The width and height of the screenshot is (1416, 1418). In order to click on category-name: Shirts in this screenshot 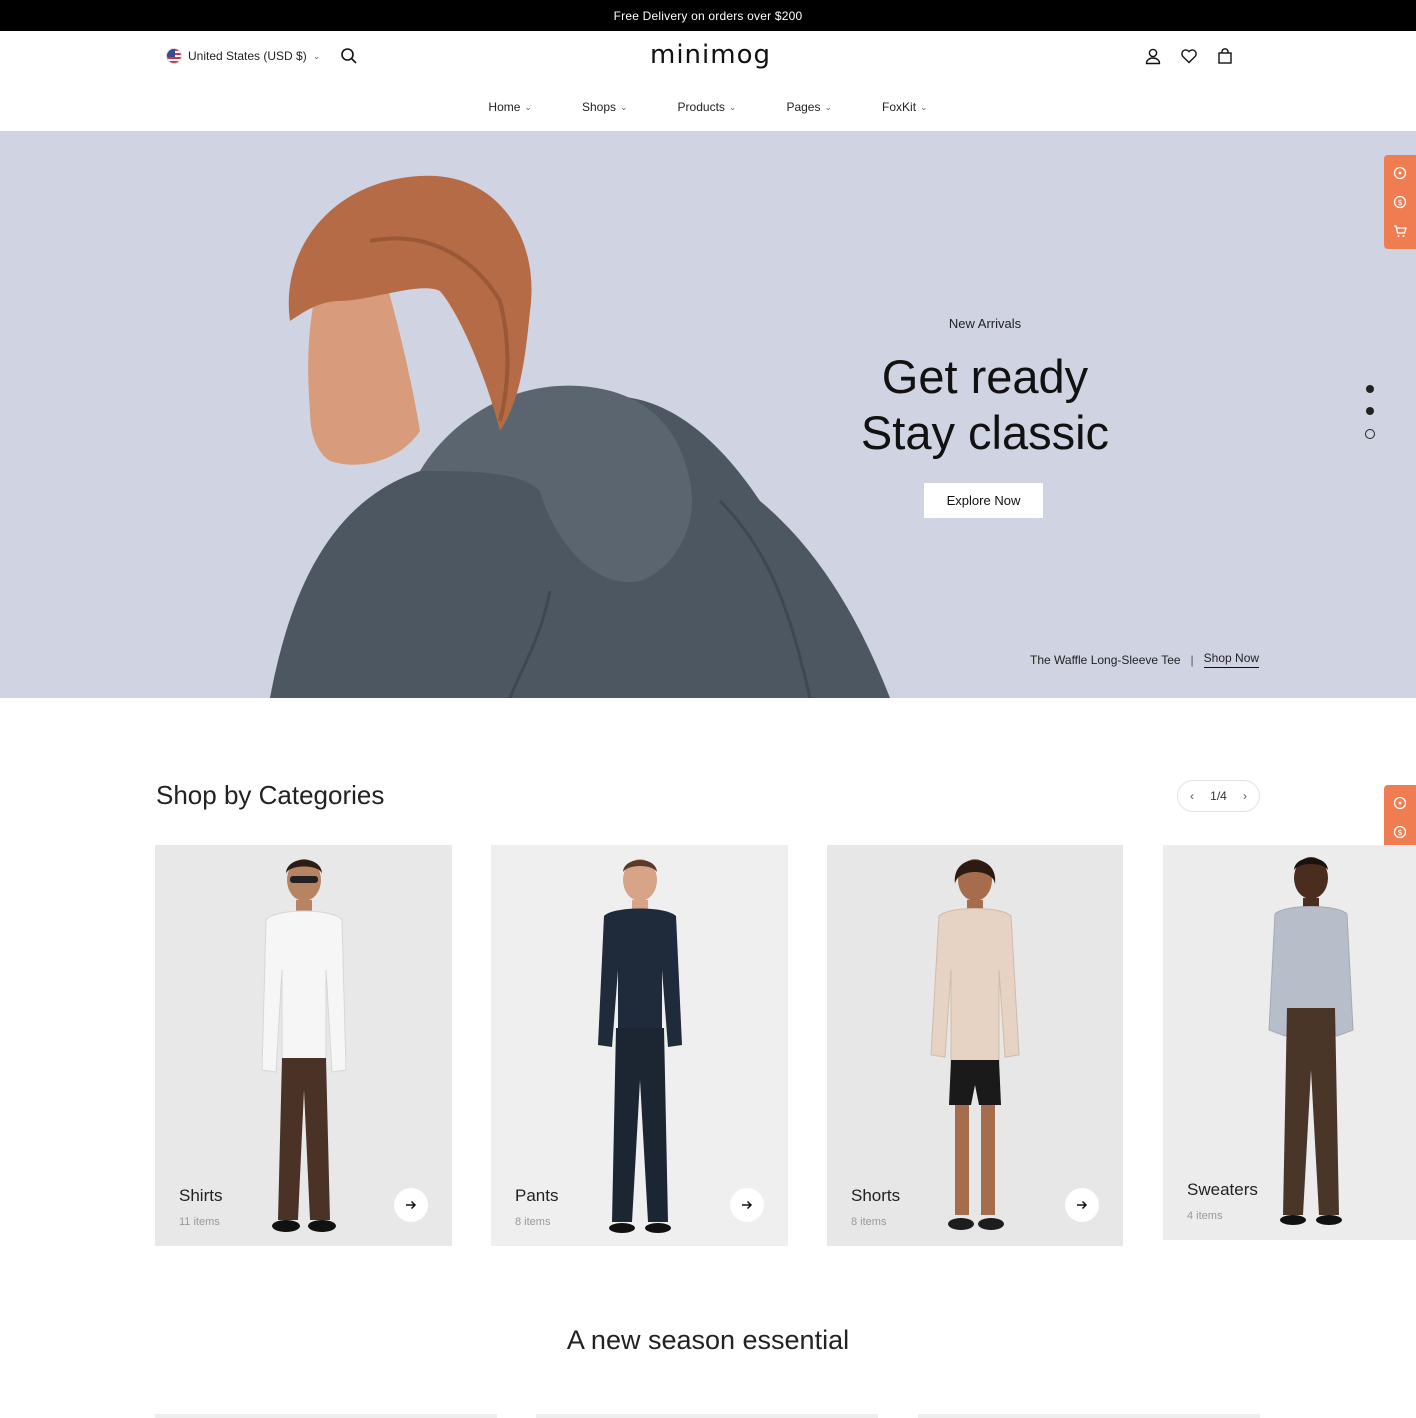, I will do `click(201, 1195)`.